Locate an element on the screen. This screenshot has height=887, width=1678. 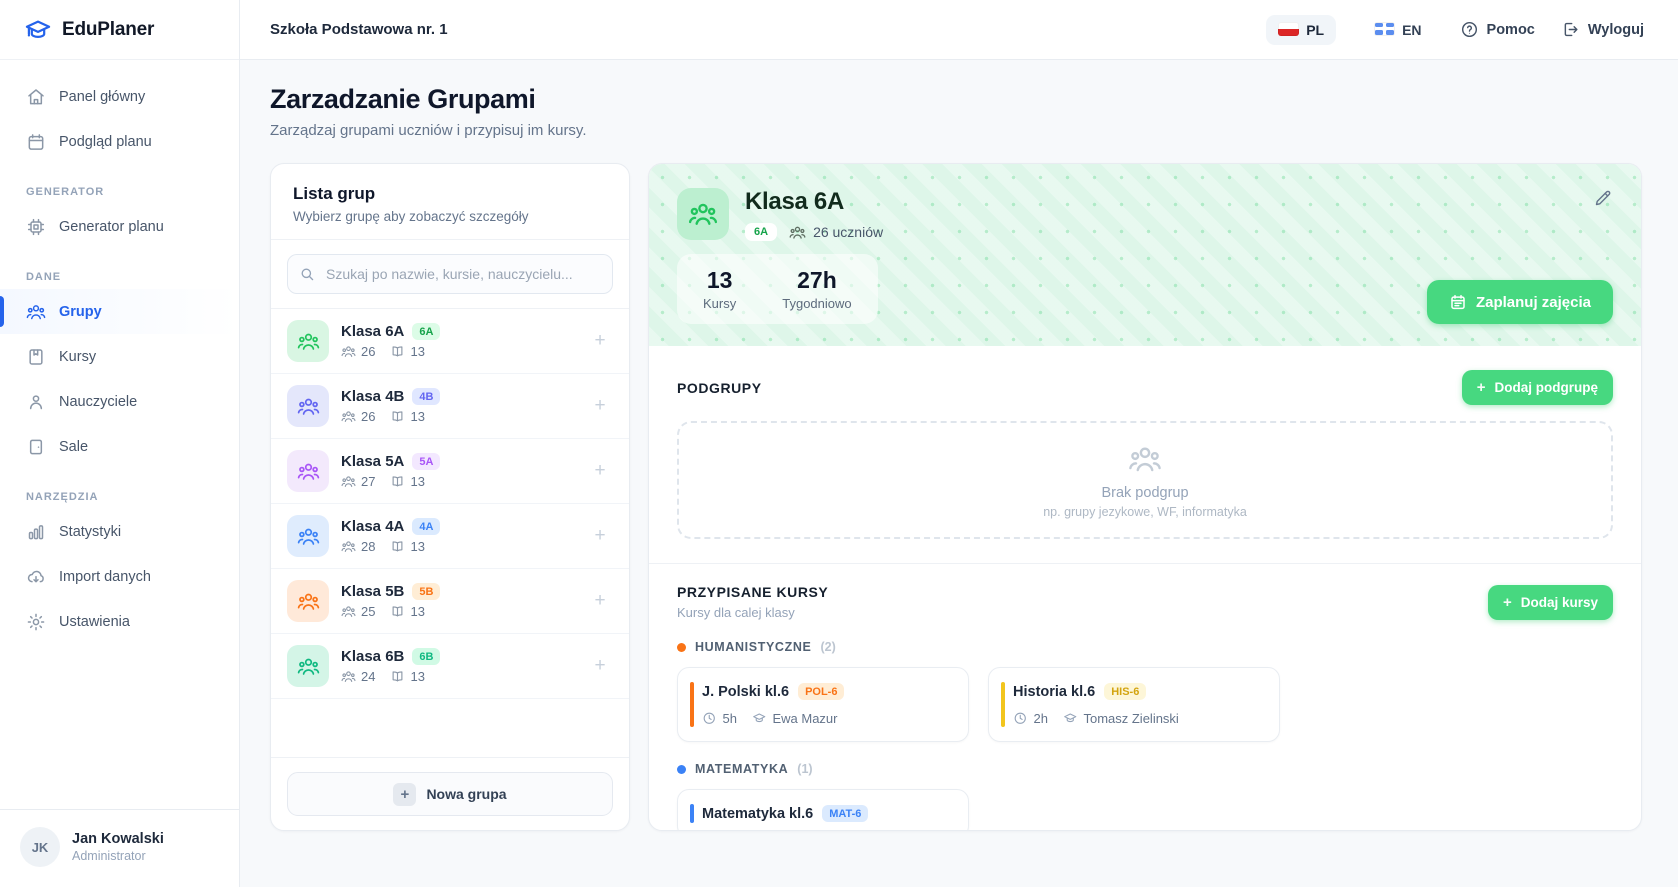
plus-icon: + is located at coordinates (405, 794).